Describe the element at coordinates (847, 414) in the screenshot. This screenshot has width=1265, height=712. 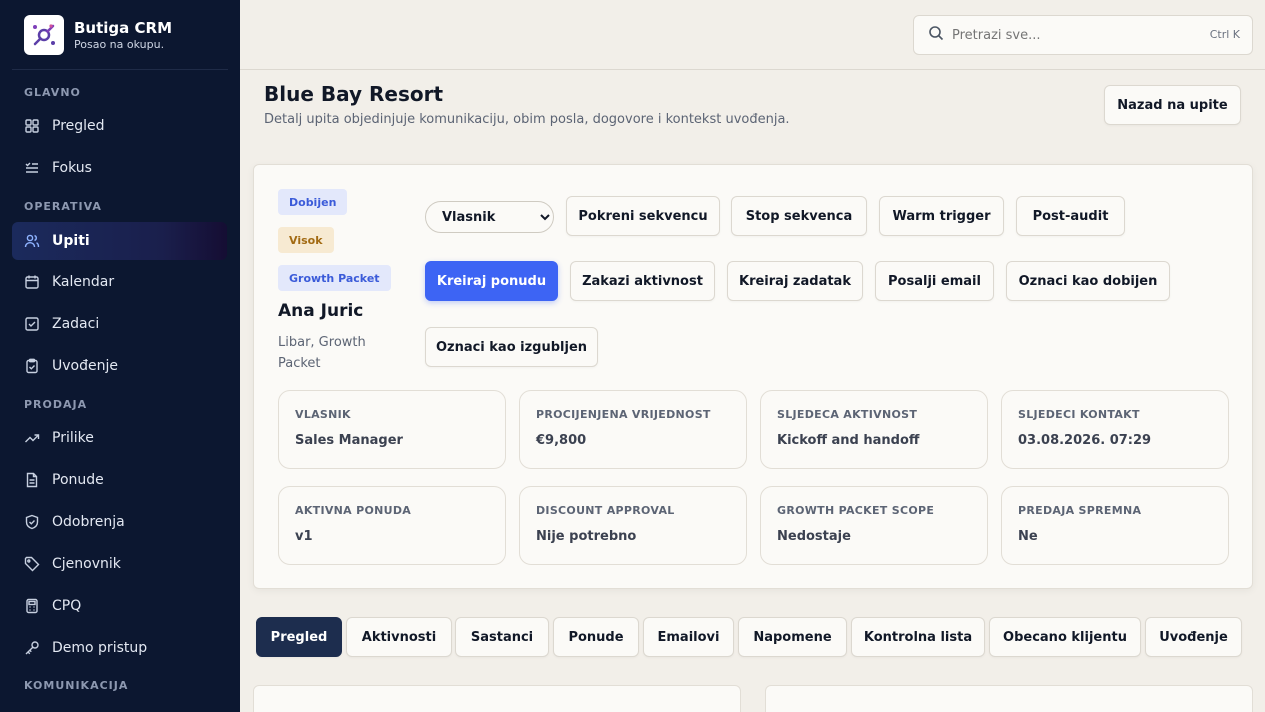
I see `stat-label: SLJEDECA AKTIVNOST` at that location.